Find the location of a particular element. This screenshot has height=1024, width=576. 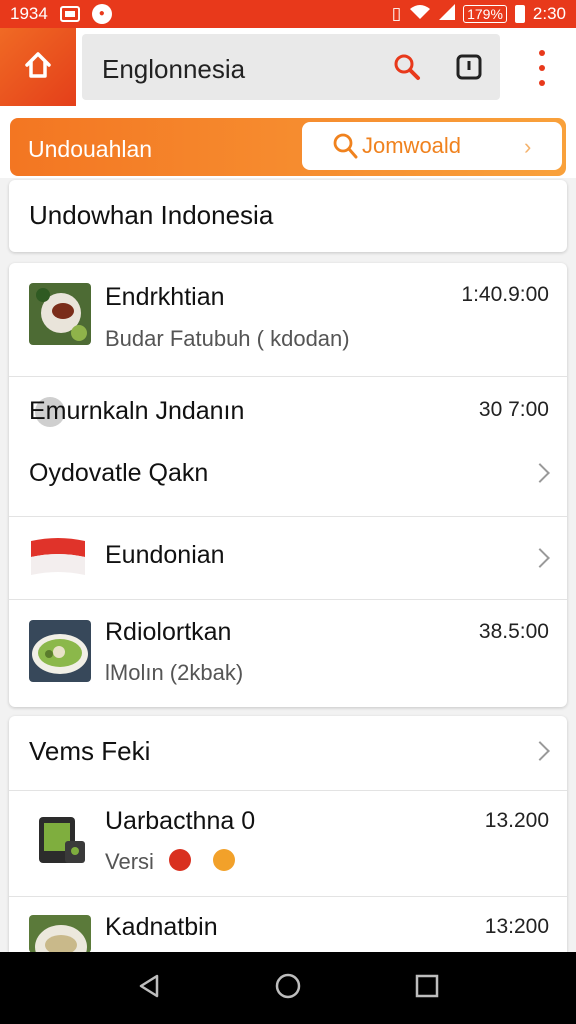

list-item: Kadnatbin 13:200 is located at coordinates (288, 924).